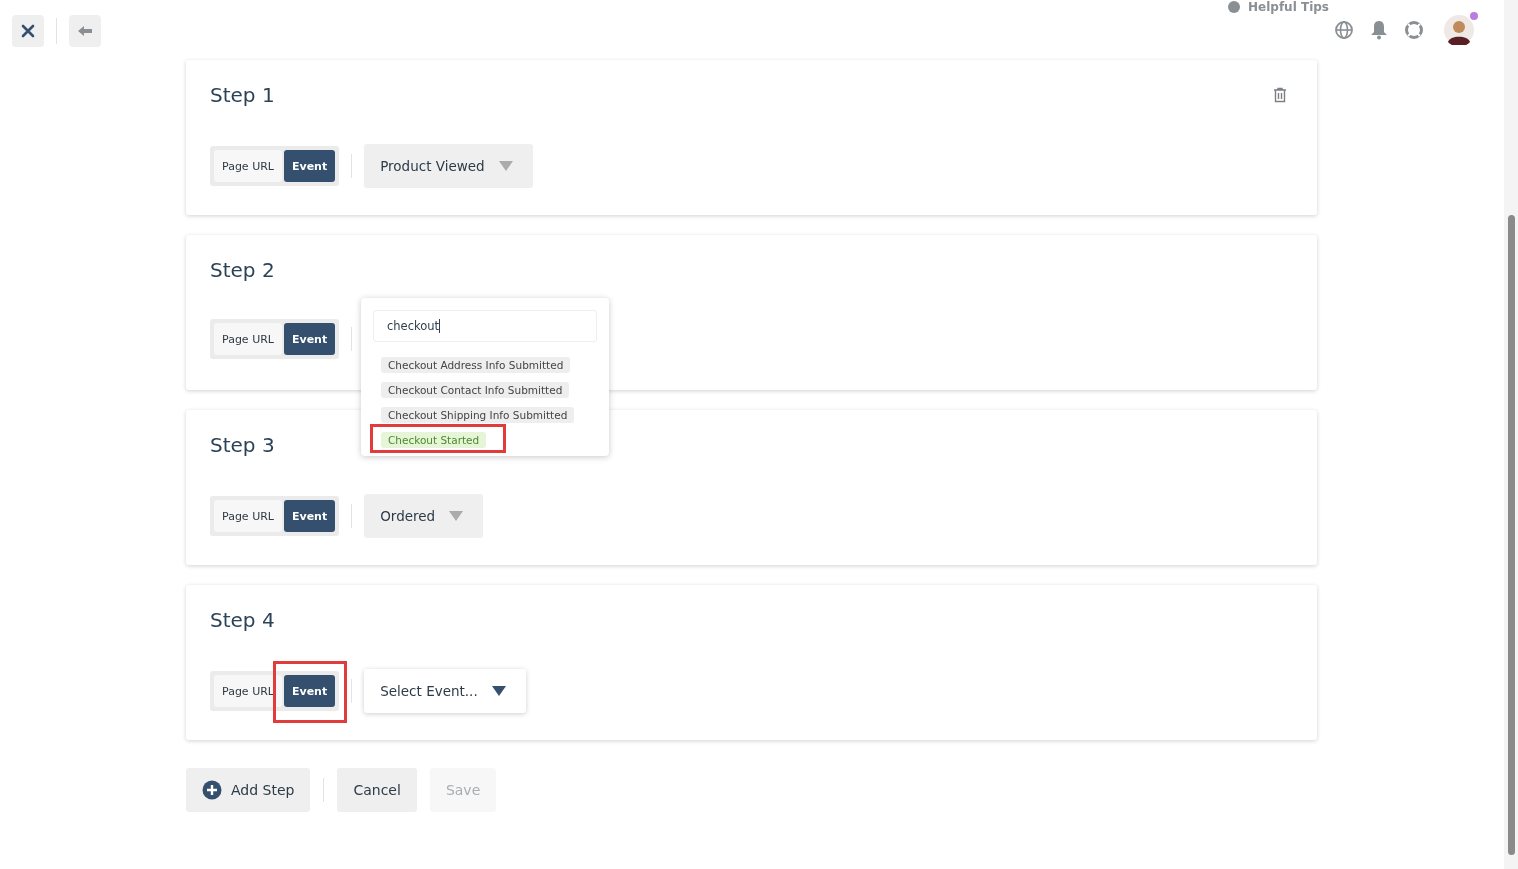 Image resolution: width=1518 pixels, height=869 pixels. I want to click on scrollbar, so click(1511, 434).